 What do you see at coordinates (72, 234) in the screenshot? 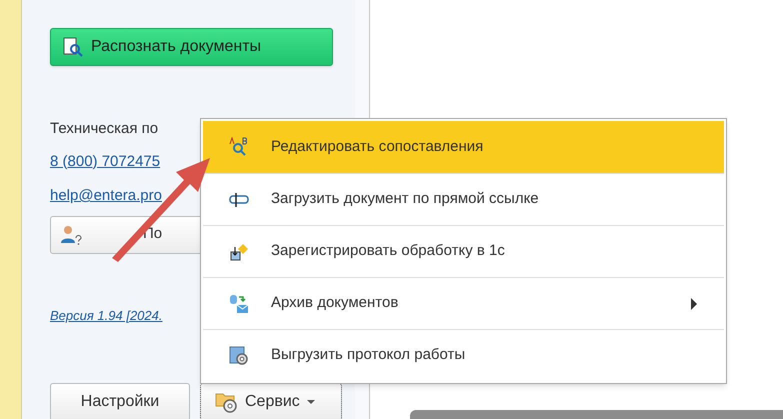
I see `support-person-icon` at bounding box center [72, 234].